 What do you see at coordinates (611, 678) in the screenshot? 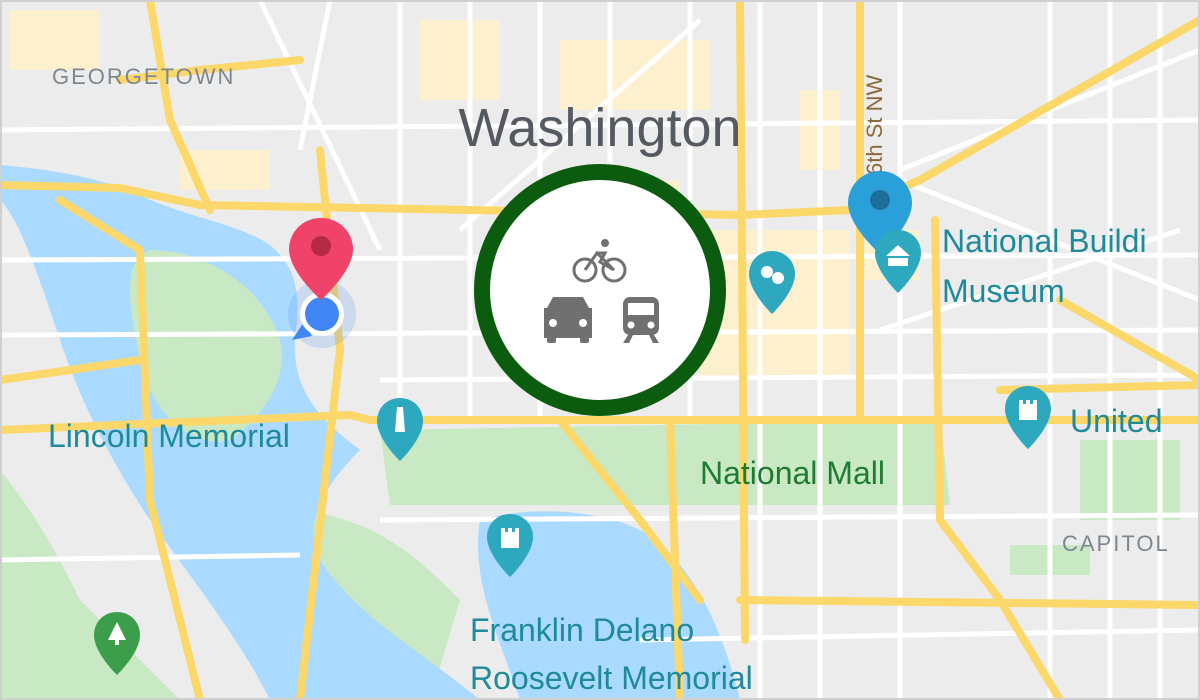
I see `place-label-line: Roosevelt Memorial` at bounding box center [611, 678].